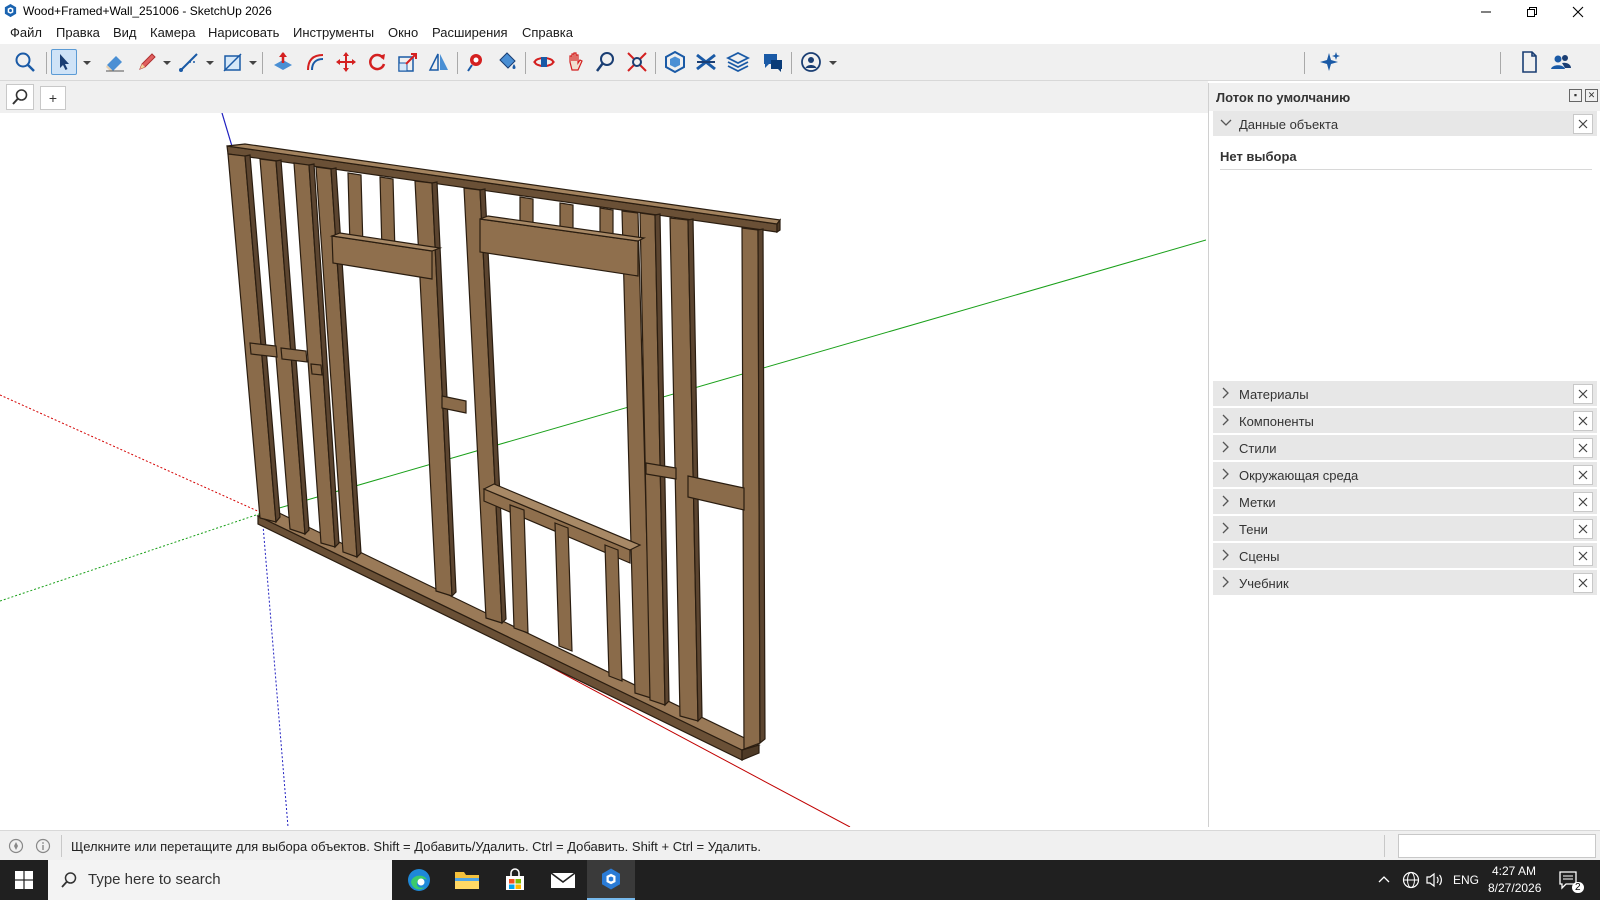 Image resolution: width=1600 pixels, height=900 pixels. I want to click on close-tray-button: ✕, so click(1591, 95).